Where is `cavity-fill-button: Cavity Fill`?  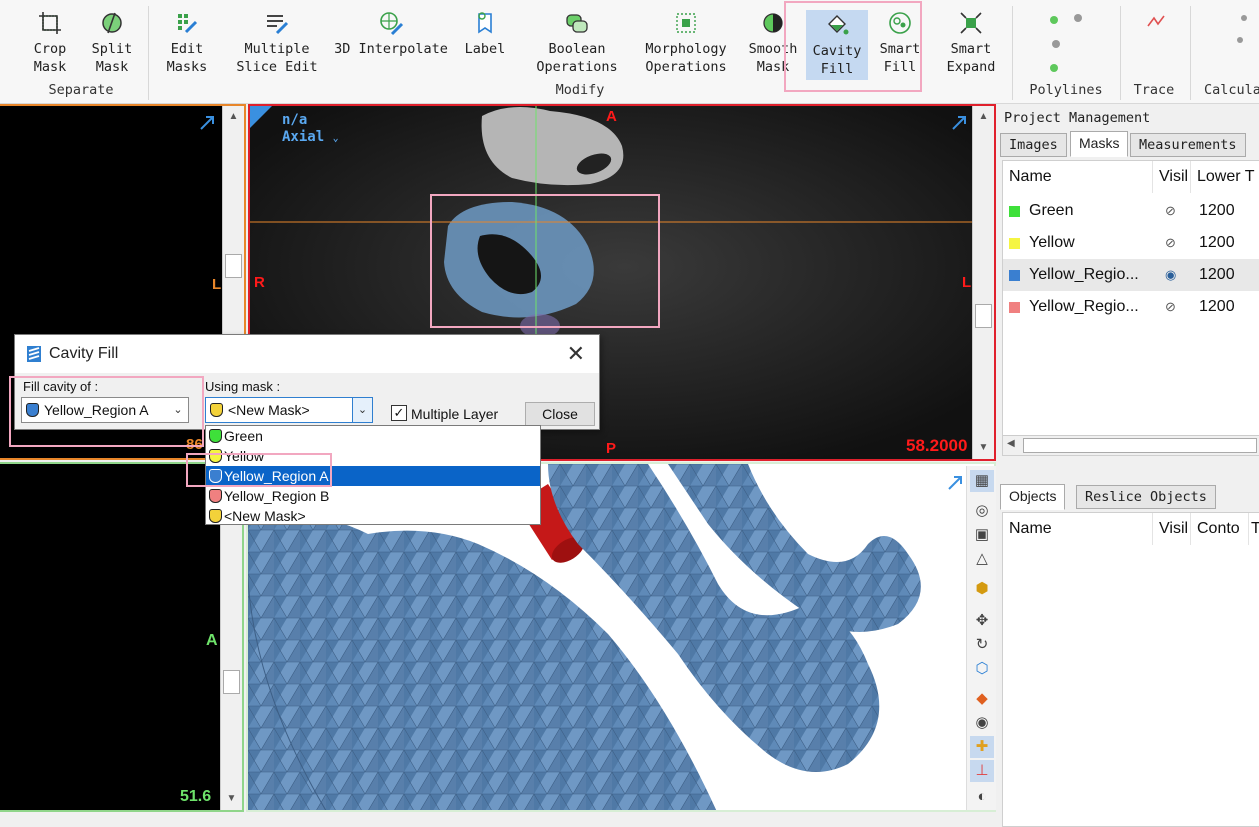 cavity-fill-button: Cavity Fill is located at coordinates (837, 45).